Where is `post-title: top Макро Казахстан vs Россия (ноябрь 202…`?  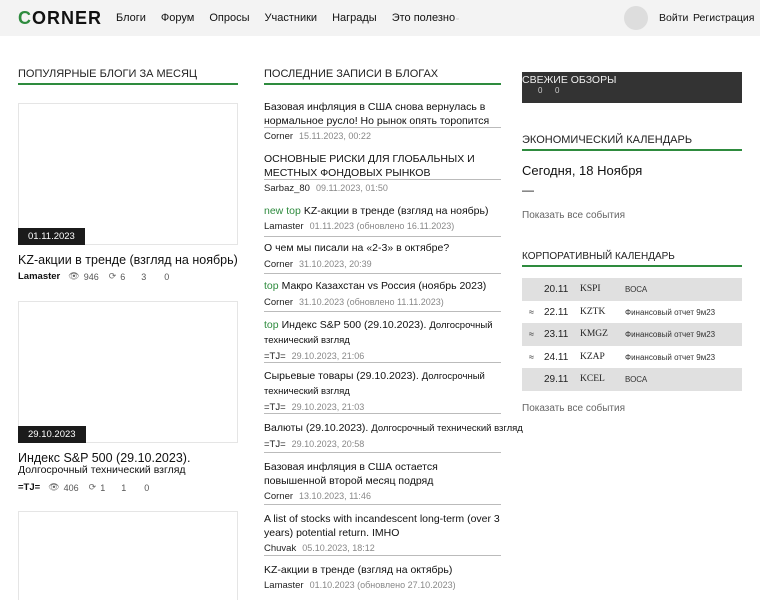 post-title: top Макро Казахстан vs Россия (ноябрь 202… is located at coordinates (382, 286).